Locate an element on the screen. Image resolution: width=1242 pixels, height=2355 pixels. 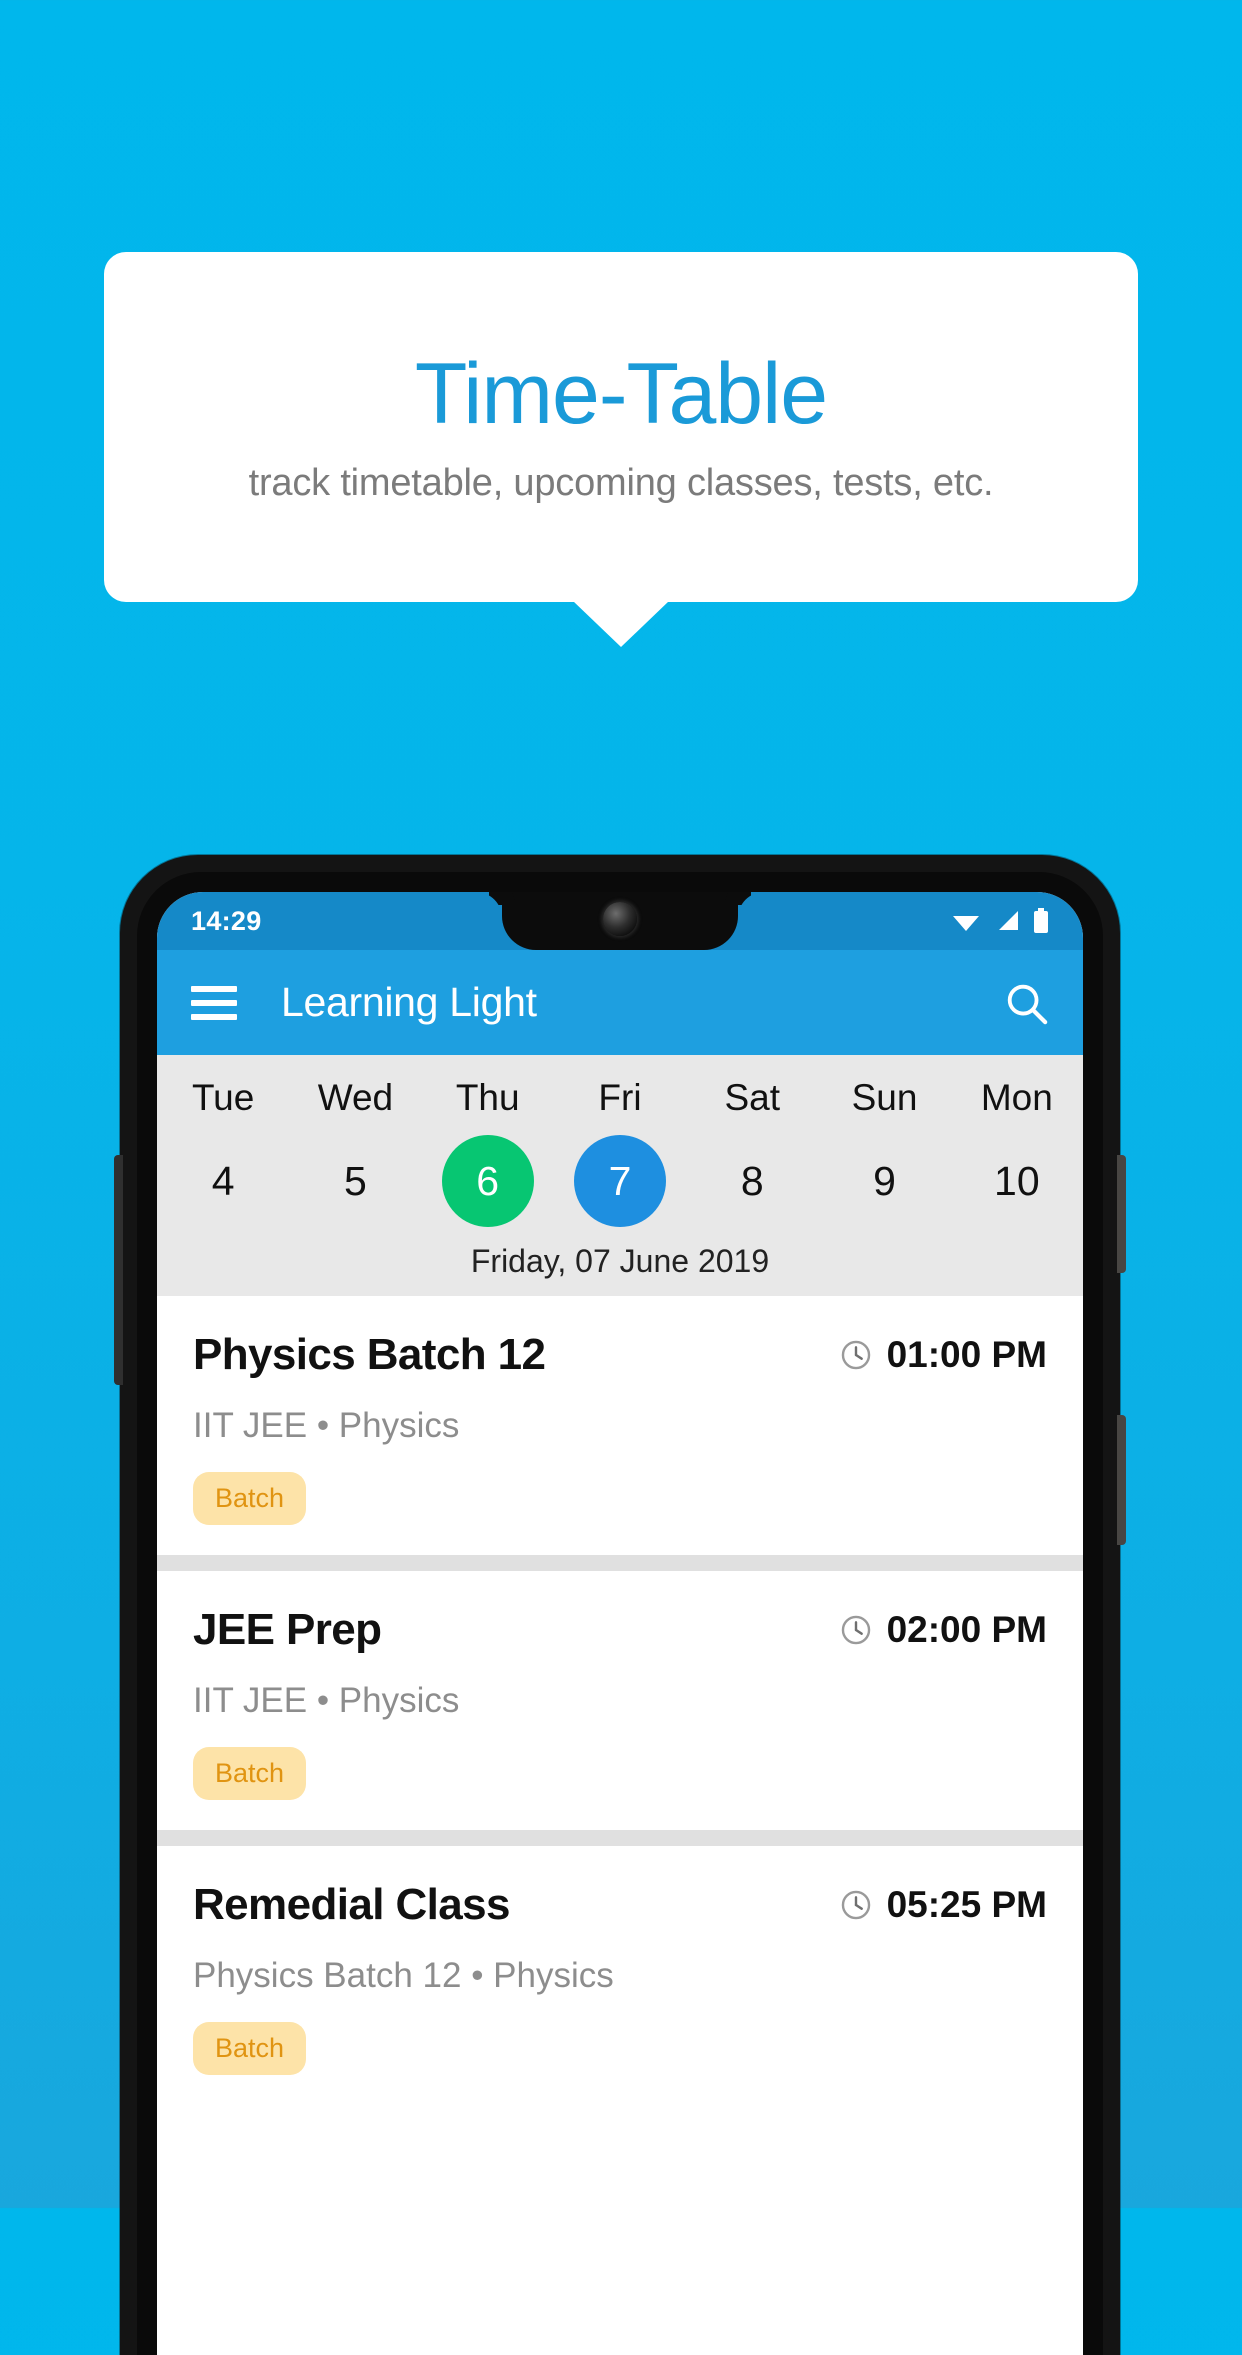
weekday-label: Sat is located at coordinates (752, 1098).